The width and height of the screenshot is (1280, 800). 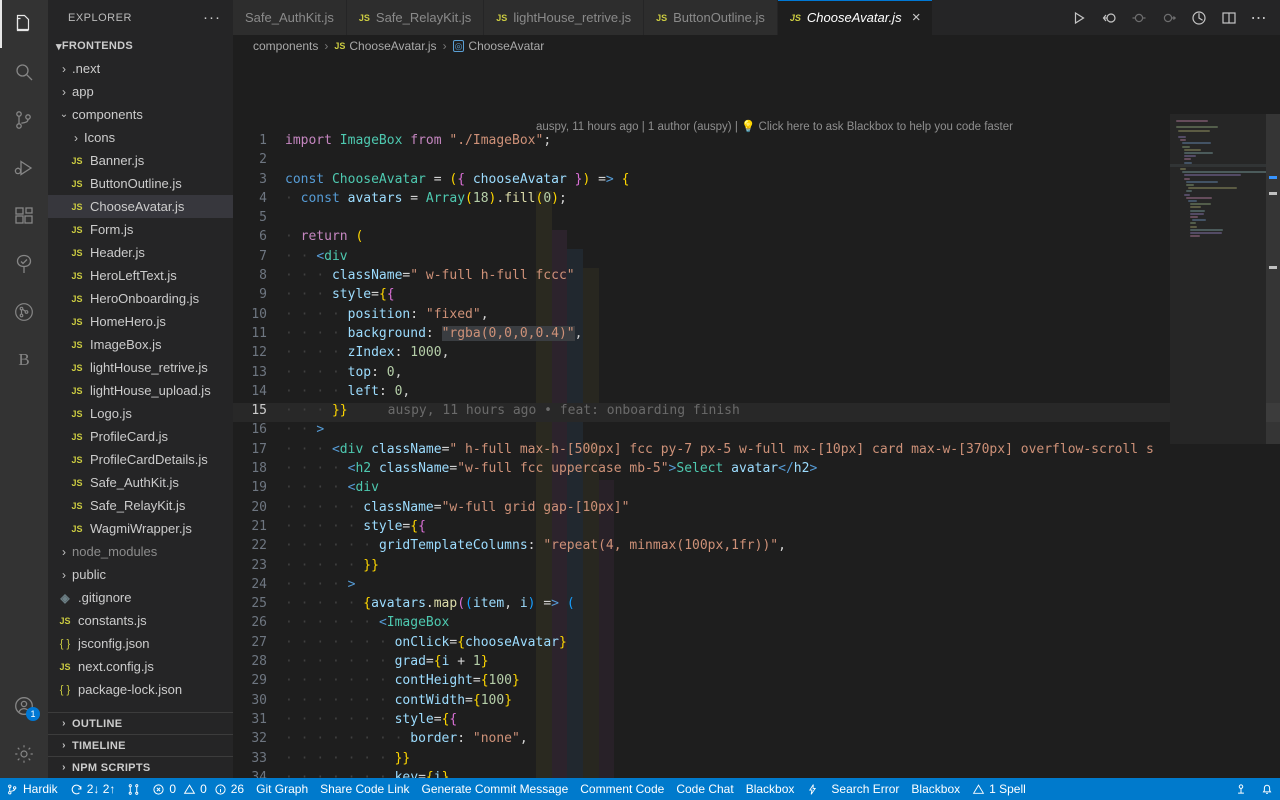 What do you see at coordinates (140, 574) in the screenshot?
I see `tree-folder: › public` at bounding box center [140, 574].